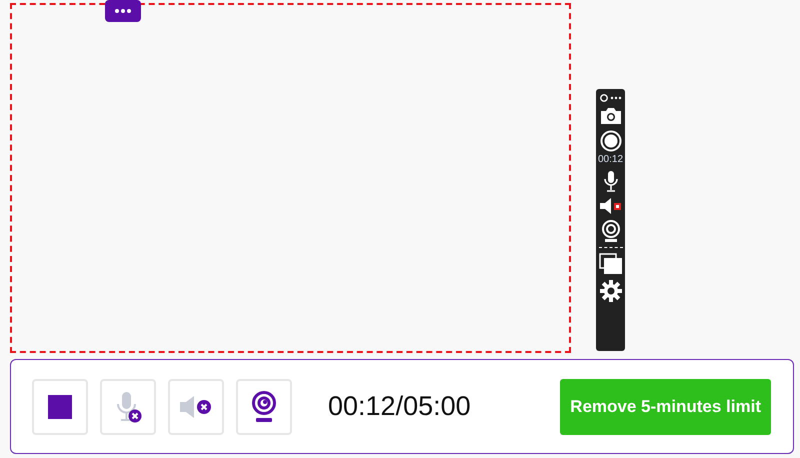  I want to click on windows-icon, so click(610, 264).